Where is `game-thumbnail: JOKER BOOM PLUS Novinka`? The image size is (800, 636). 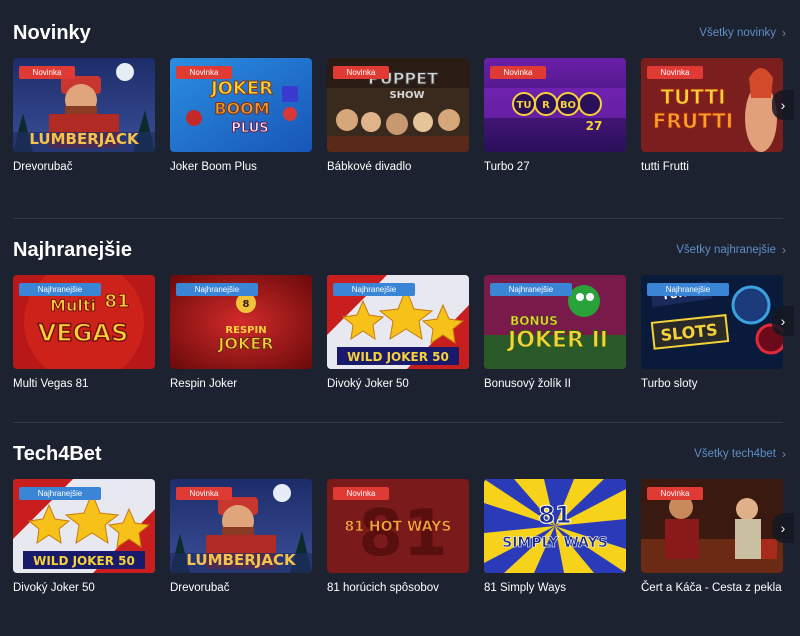
game-thumbnail: JOKER BOOM PLUS Novinka is located at coordinates (241, 105).